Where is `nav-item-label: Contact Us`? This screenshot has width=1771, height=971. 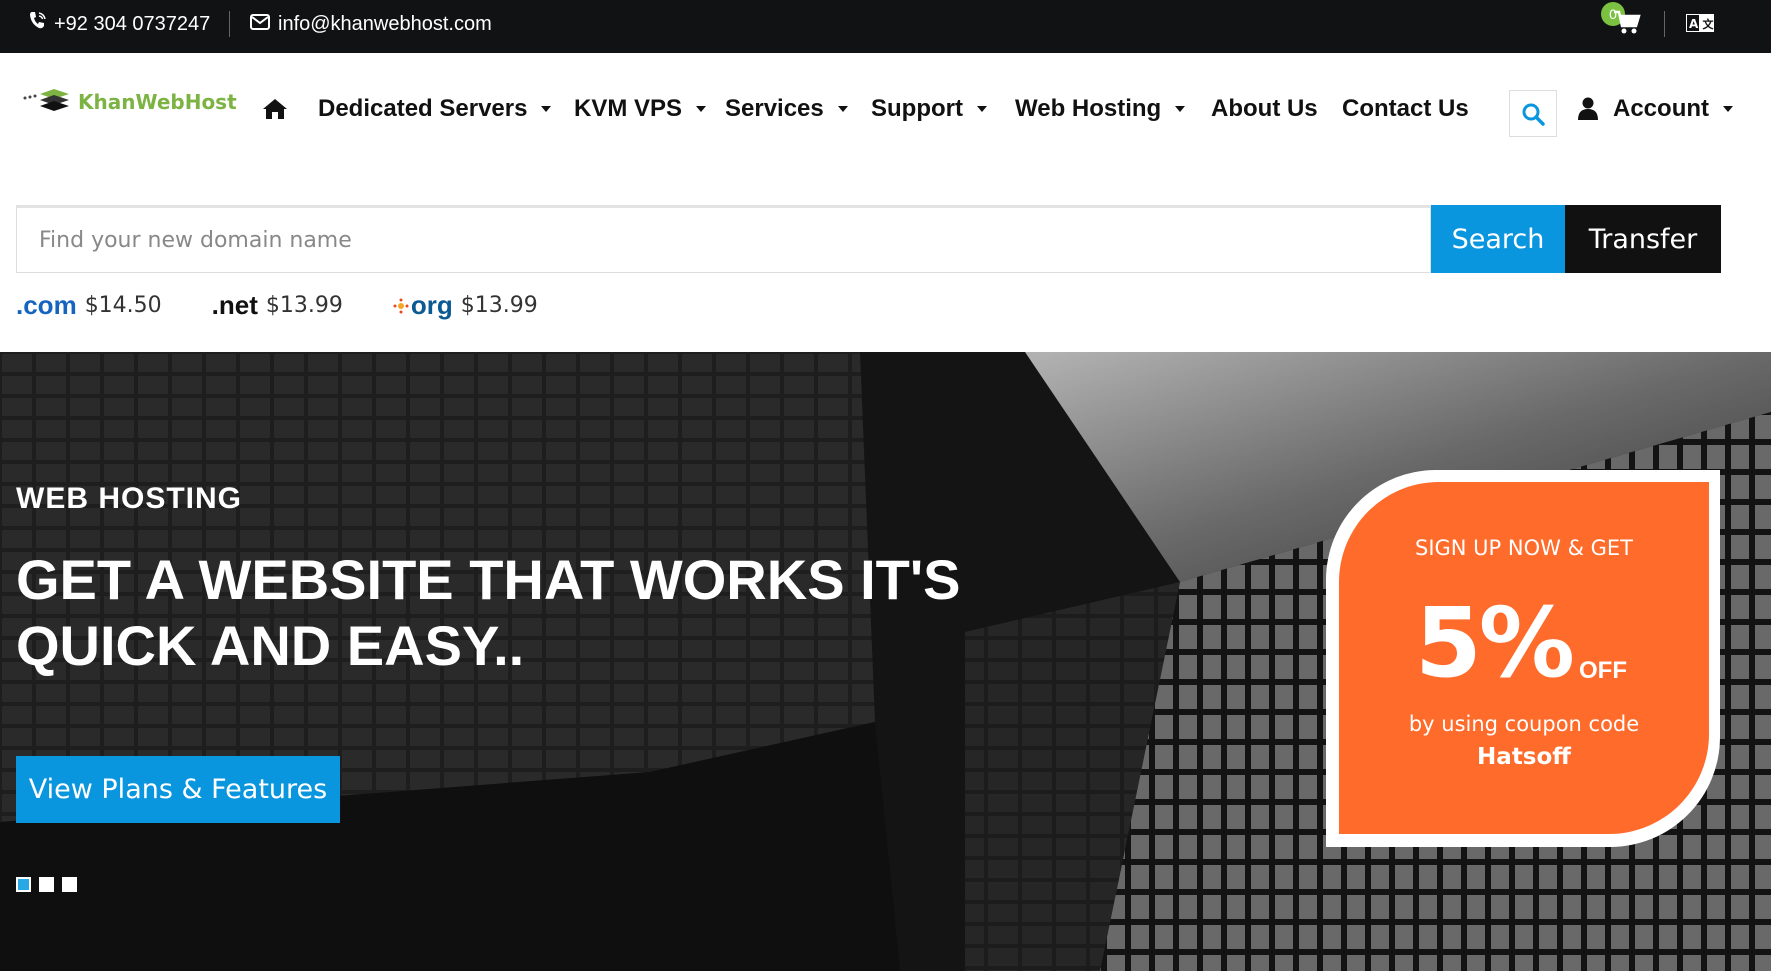
nav-item-label: Contact Us is located at coordinates (1405, 108).